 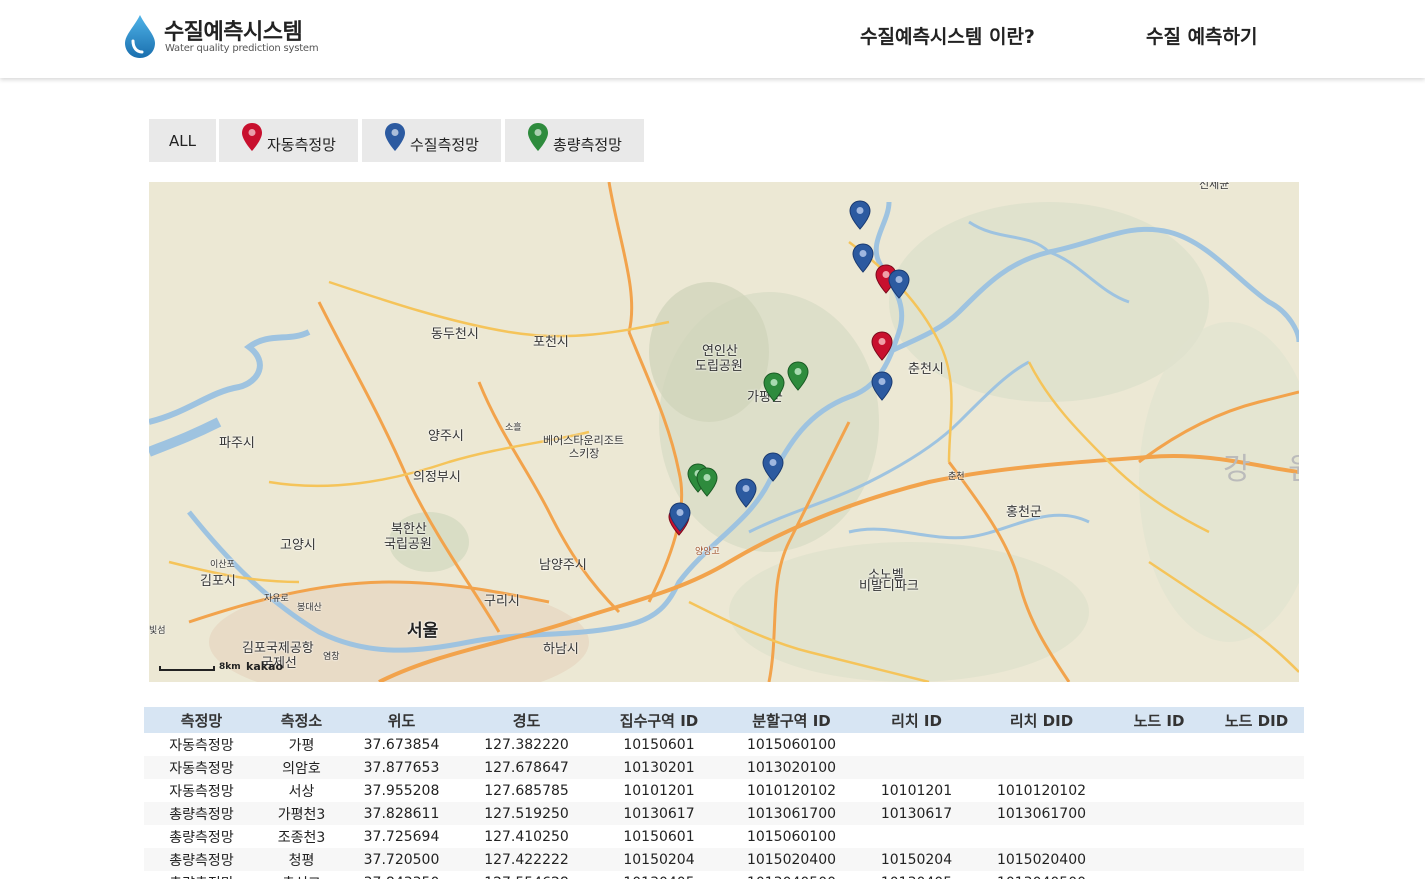 What do you see at coordinates (437, 477) in the screenshot?
I see `map-label: 의정부시` at bounding box center [437, 477].